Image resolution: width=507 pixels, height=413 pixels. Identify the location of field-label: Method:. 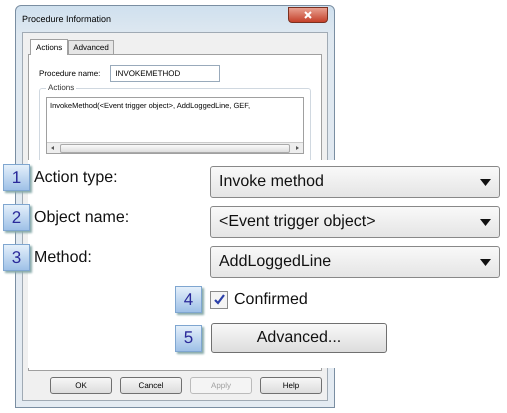
(63, 257).